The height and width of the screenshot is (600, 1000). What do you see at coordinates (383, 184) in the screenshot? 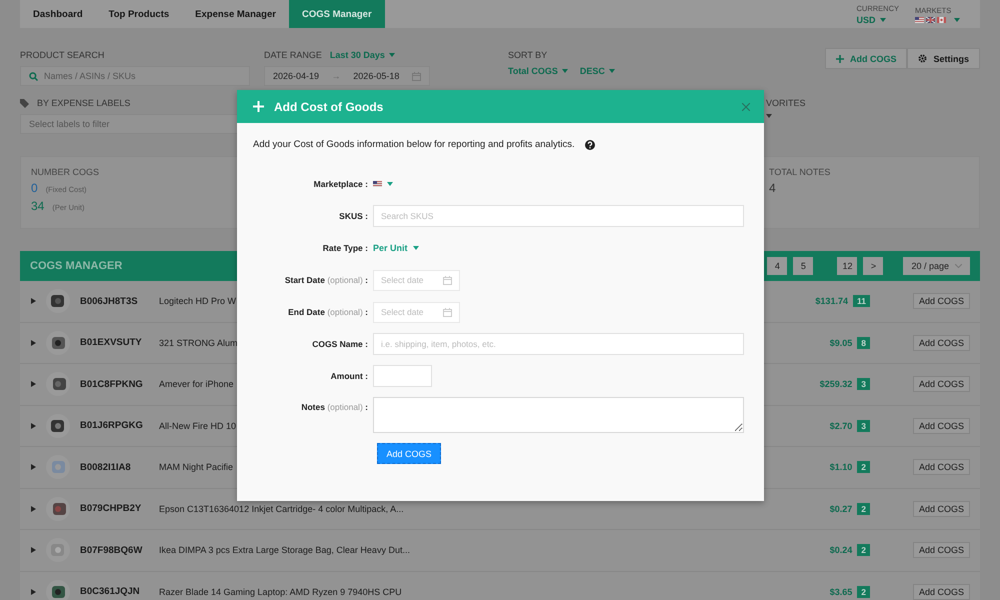
I see `marketplace-dropdown` at bounding box center [383, 184].